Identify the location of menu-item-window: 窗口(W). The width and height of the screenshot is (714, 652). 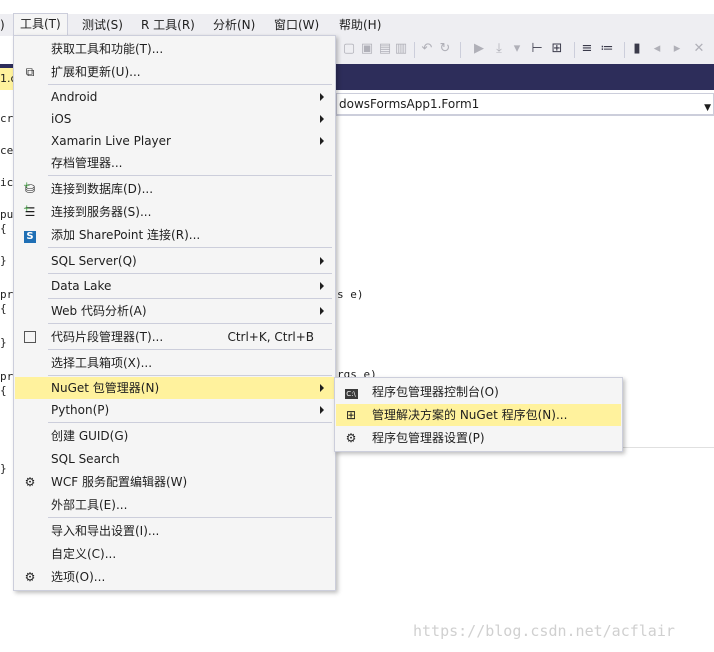
(296, 25).